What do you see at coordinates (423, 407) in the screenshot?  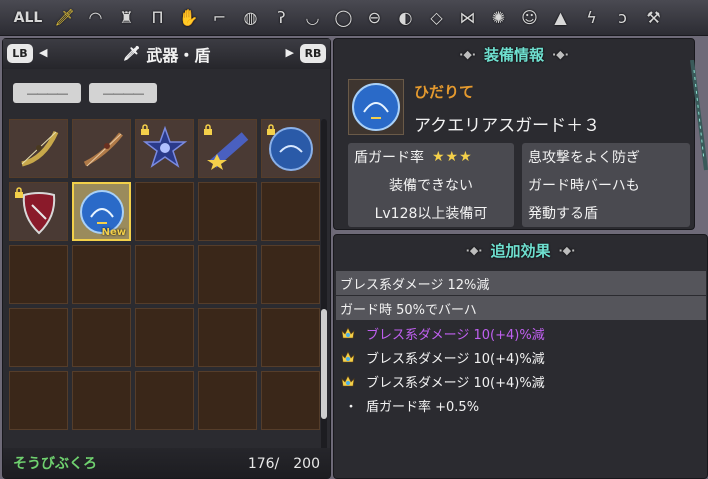 I see `effect-text: 盾ガード率 +0.5%` at bounding box center [423, 407].